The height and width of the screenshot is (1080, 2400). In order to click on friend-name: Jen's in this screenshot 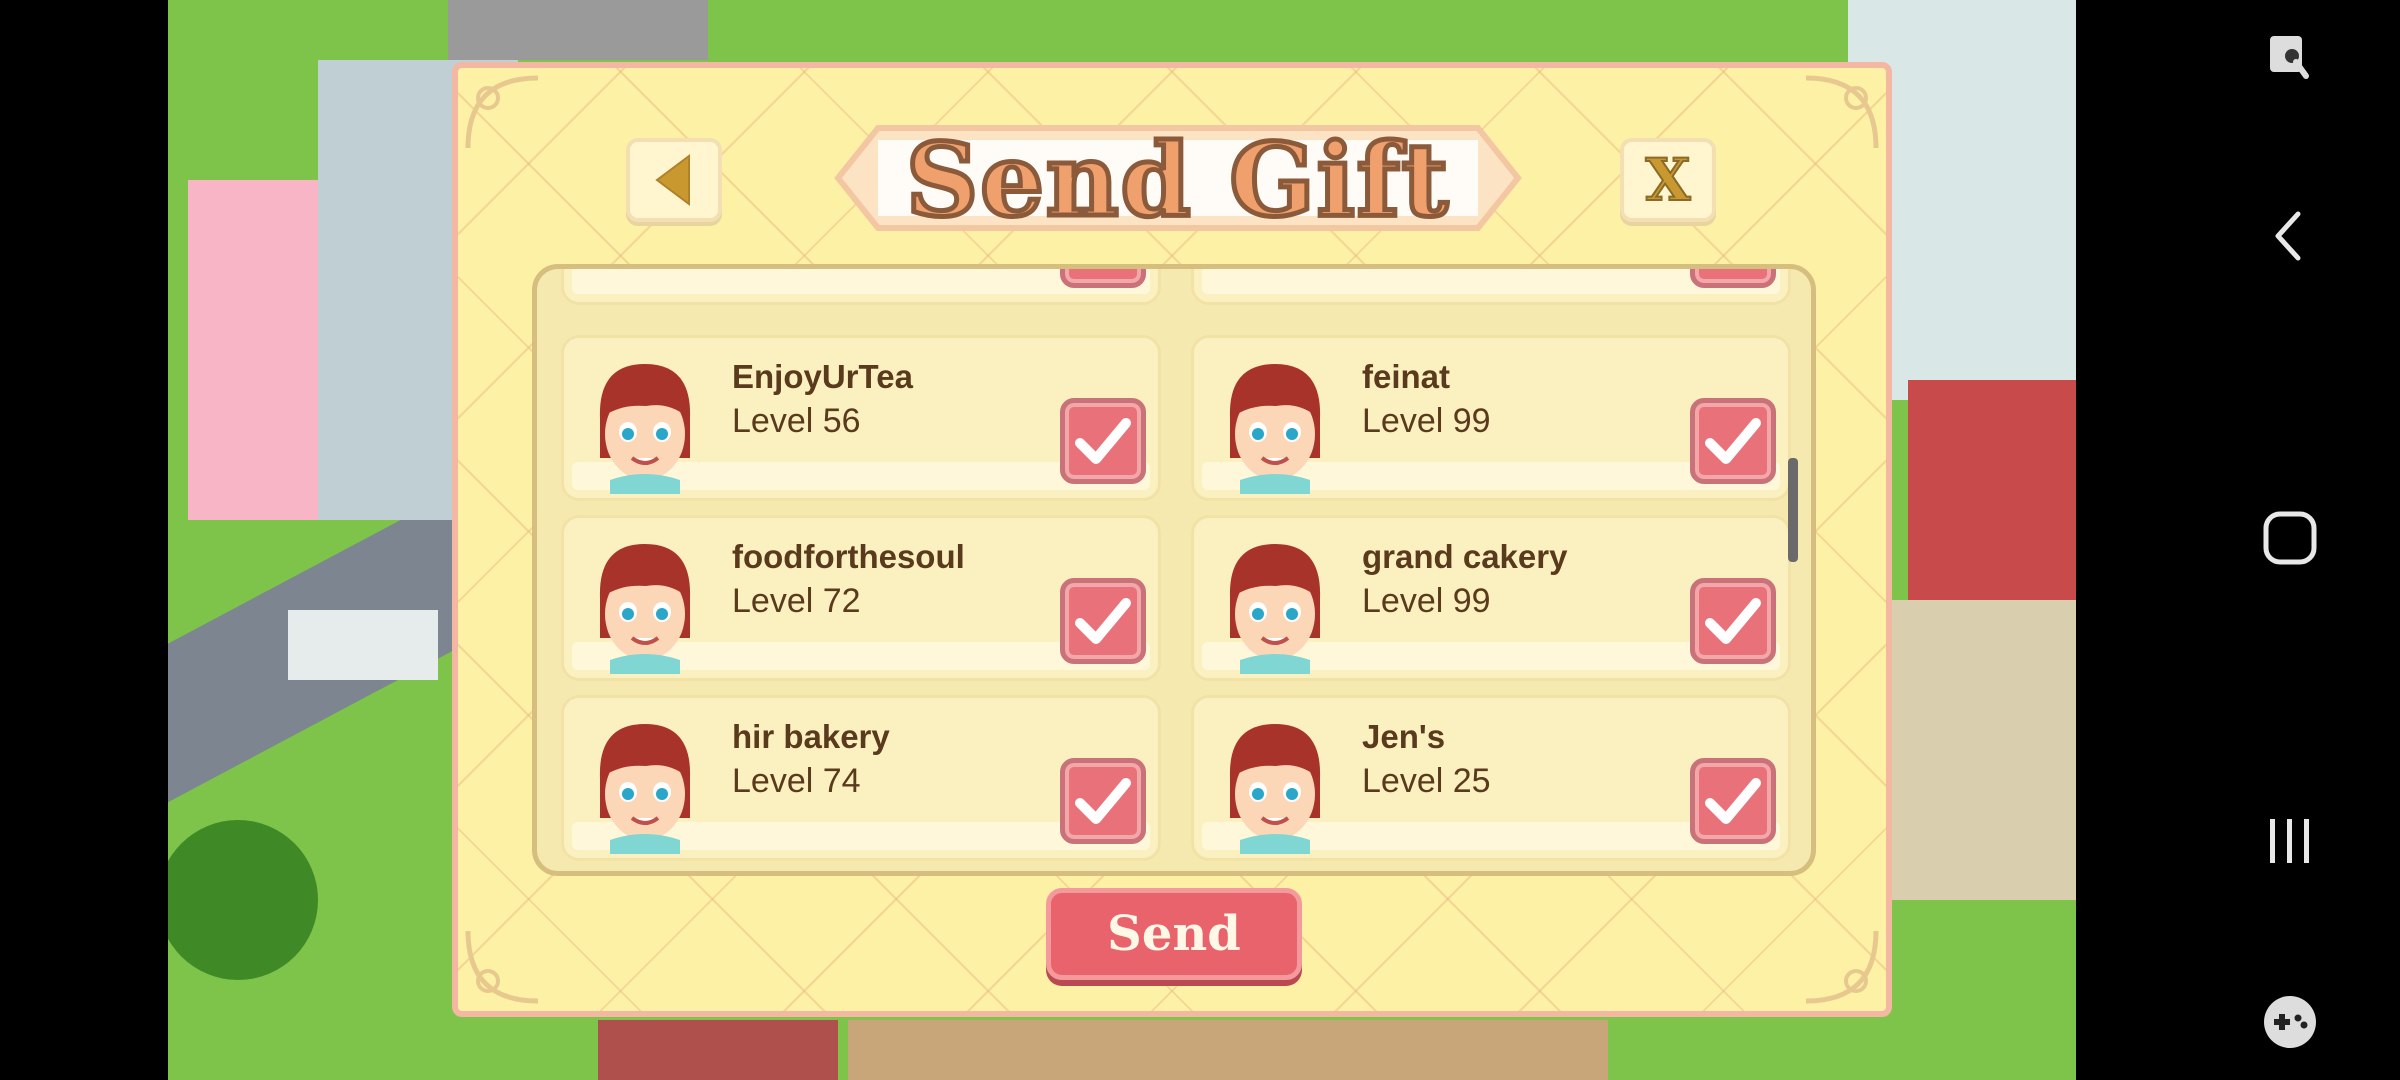, I will do `click(1404, 736)`.